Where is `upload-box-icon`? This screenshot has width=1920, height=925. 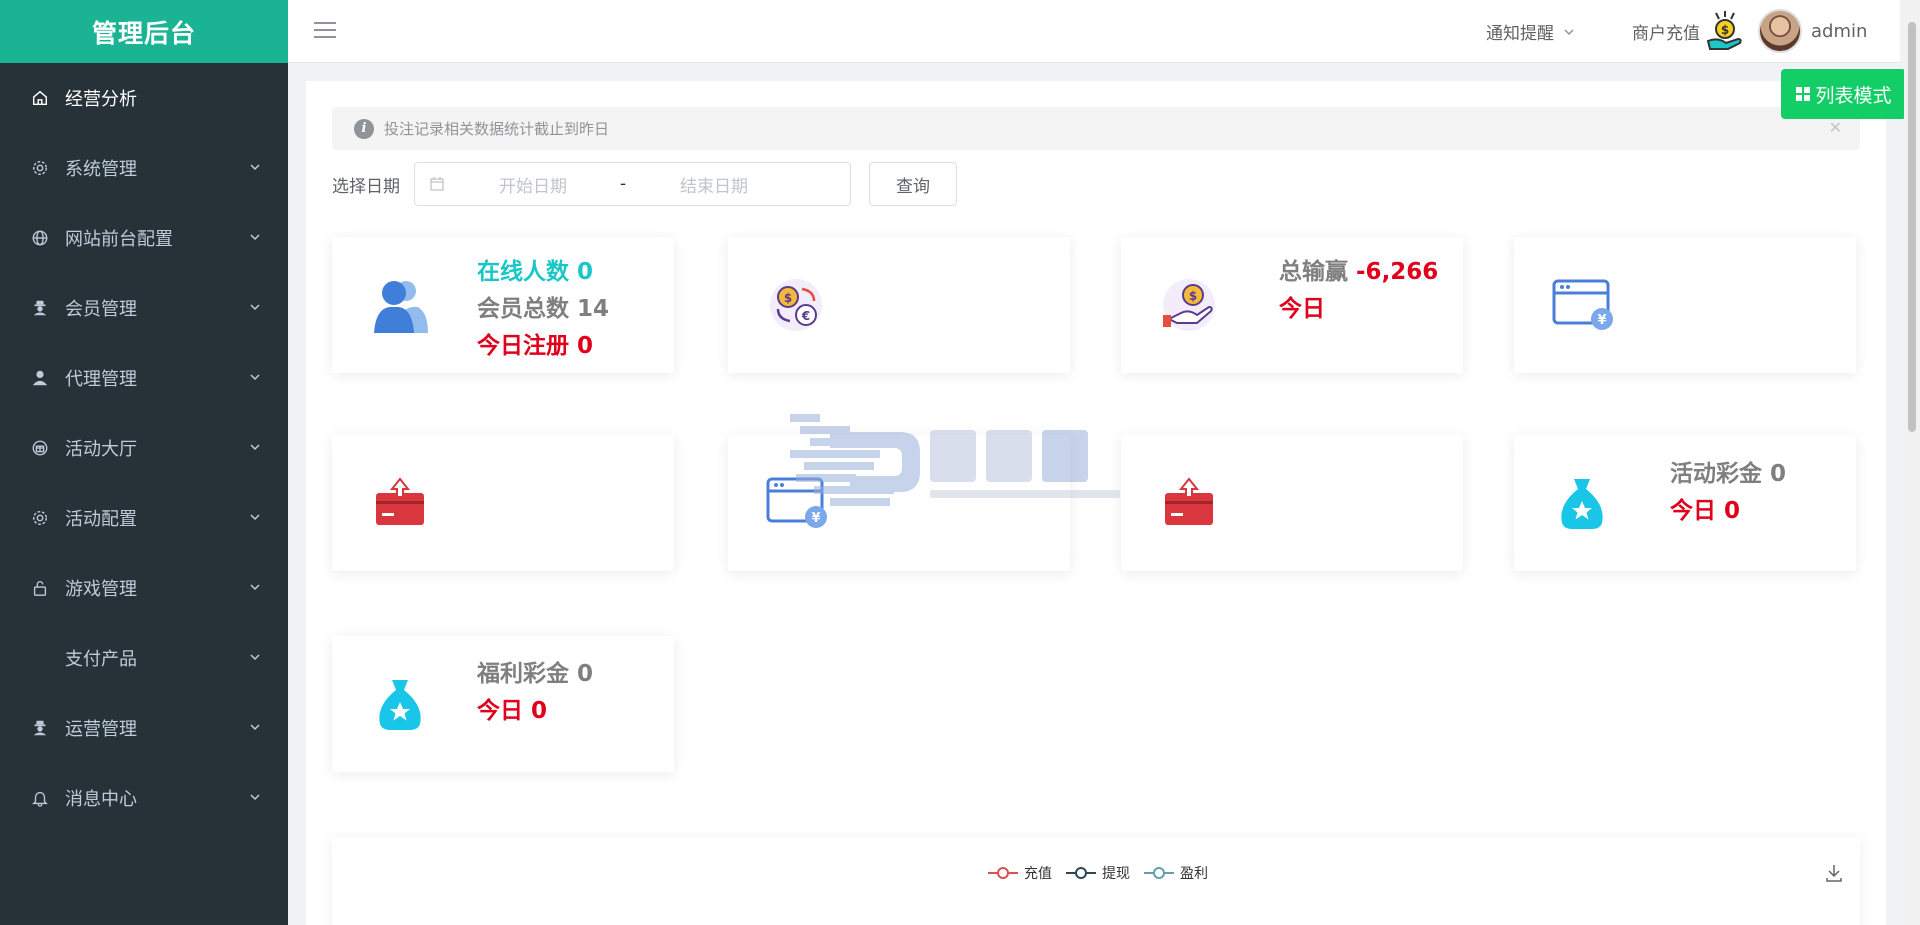 upload-box-icon is located at coordinates (400, 501).